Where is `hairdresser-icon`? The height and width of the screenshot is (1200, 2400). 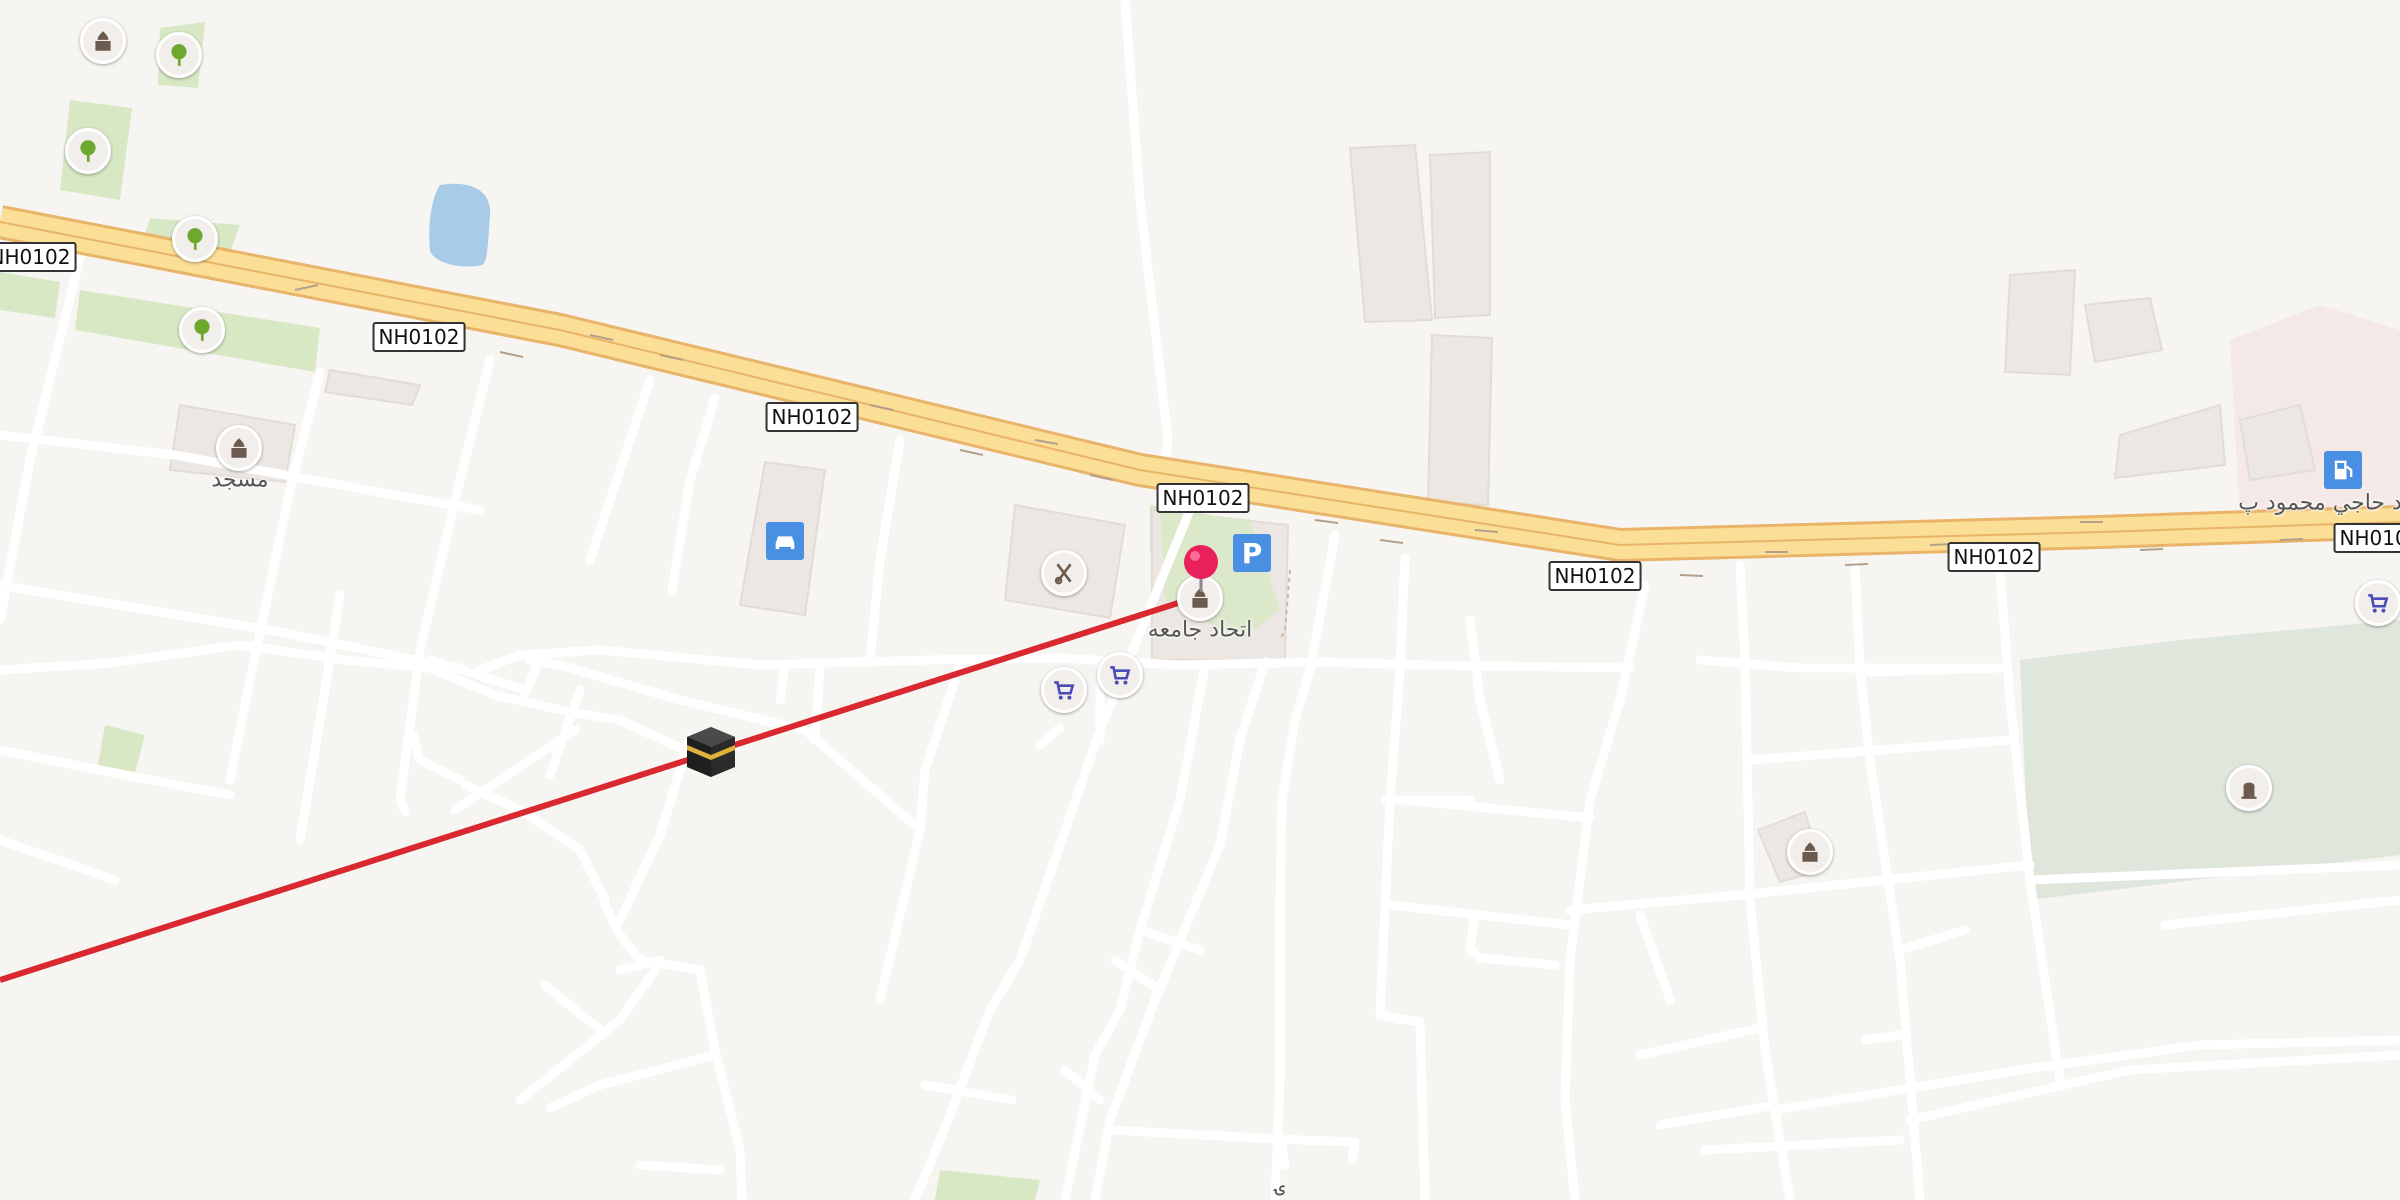 hairdresser-icon is located at coordinates (1064, 573).